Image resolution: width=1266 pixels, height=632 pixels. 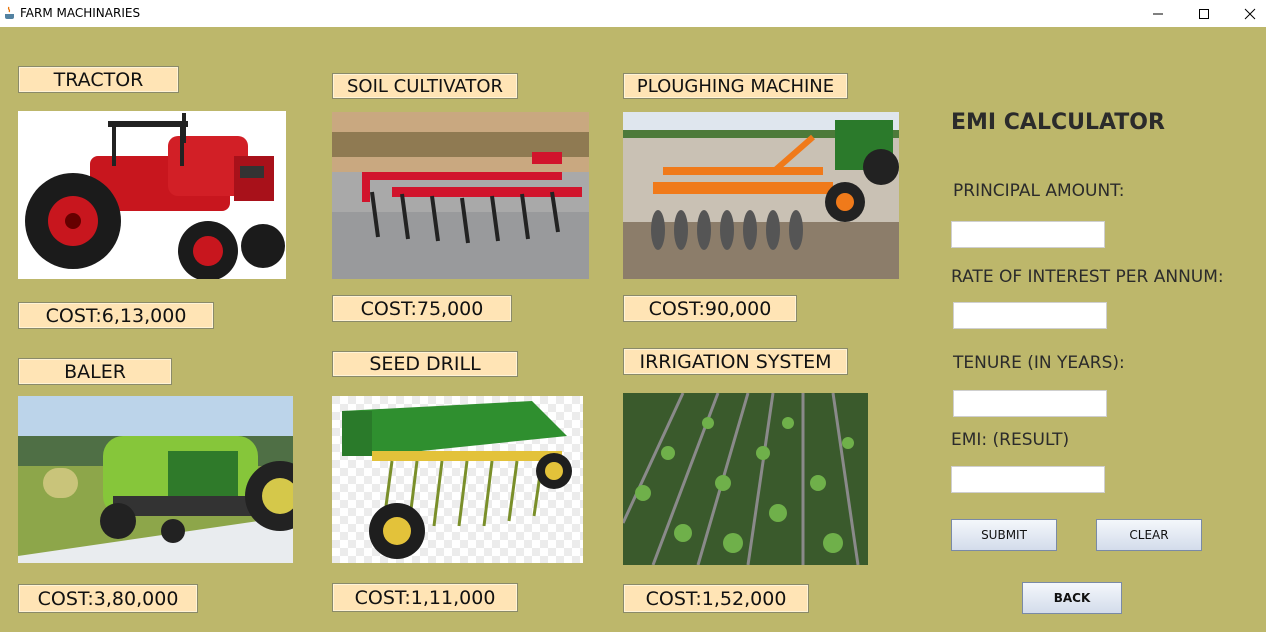 I want to click on tractor-image, so click(x=152, y=195).